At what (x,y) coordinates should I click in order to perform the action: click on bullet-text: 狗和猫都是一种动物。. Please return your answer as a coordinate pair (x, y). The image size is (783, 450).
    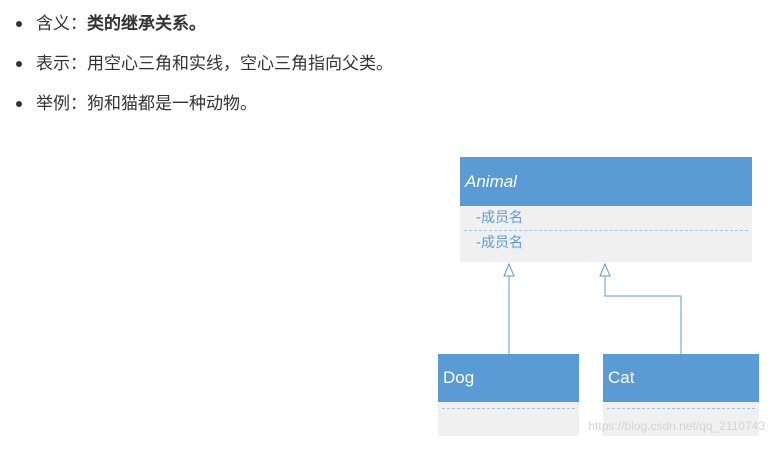
    Looking at the image, I should click on (172, 104).